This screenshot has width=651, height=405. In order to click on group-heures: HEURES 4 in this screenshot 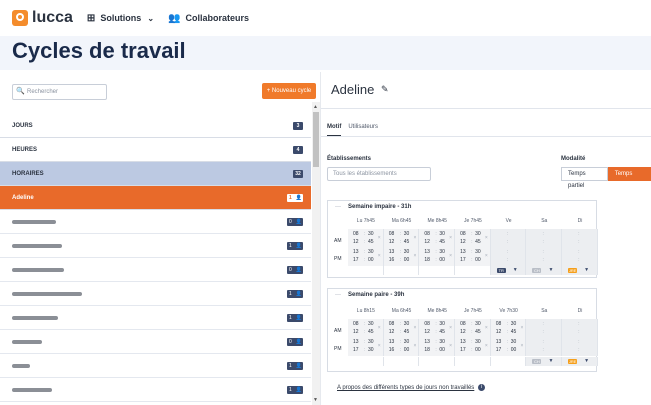, I will do `click(155, 150)`.